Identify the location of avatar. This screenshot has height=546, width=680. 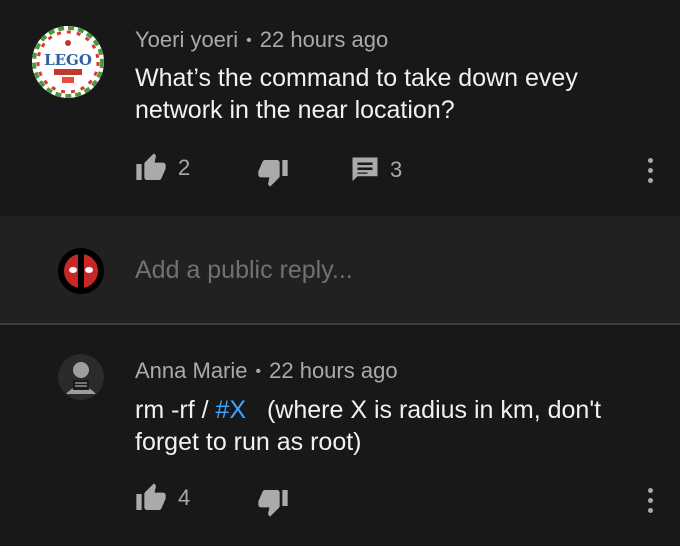
(81, 377).